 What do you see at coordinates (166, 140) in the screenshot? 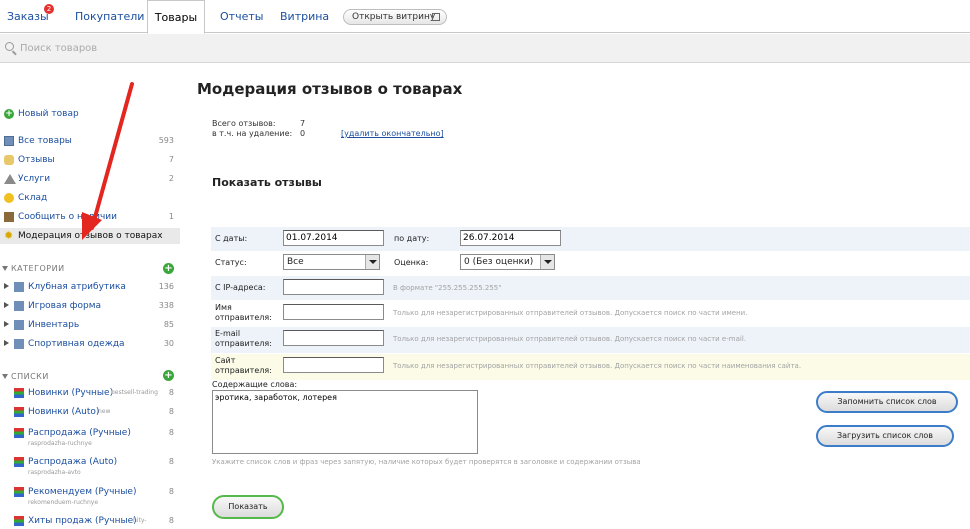
I see `sidebar-item-count: 593` at bounding box center [166, 140].